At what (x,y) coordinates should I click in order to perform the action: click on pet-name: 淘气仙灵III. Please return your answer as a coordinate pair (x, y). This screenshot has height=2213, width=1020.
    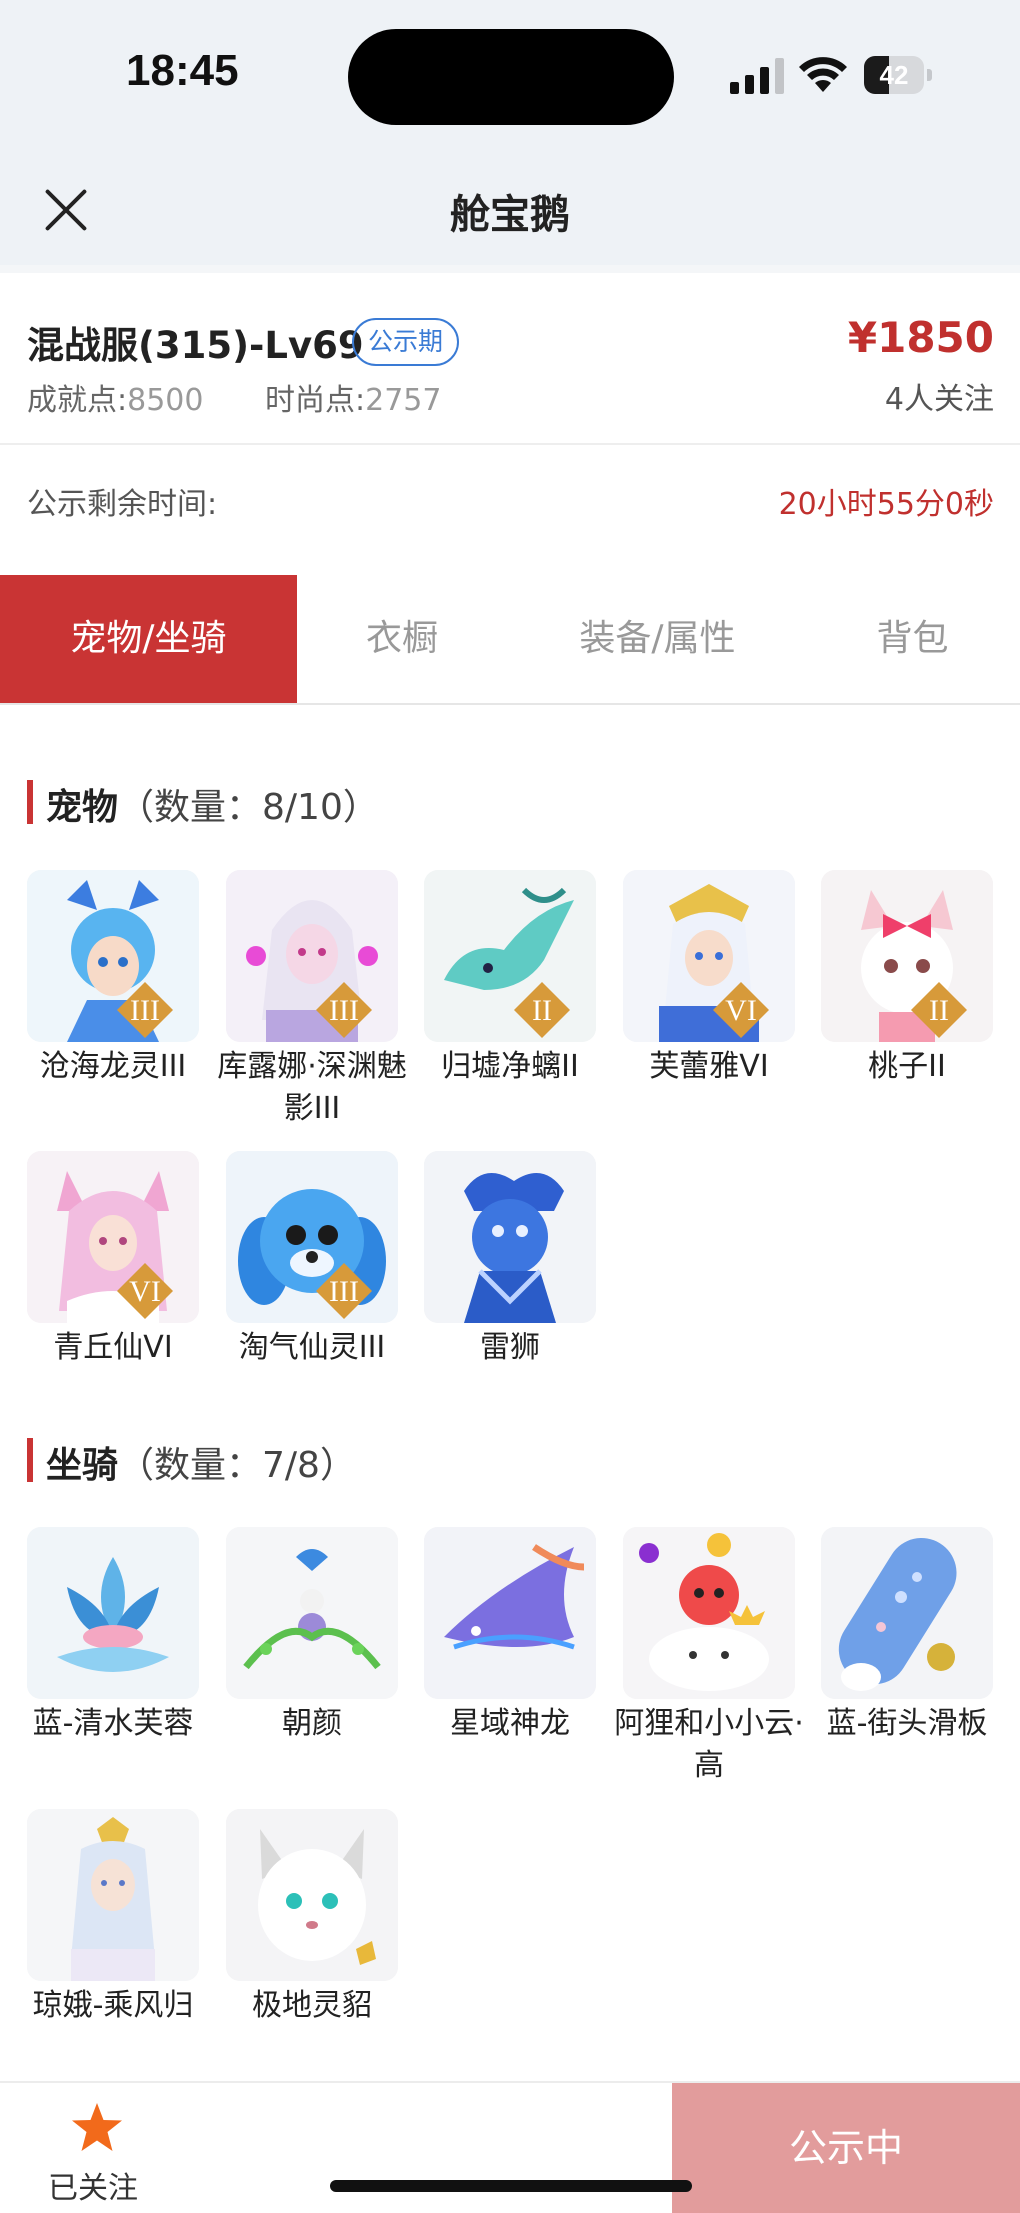
    Looking at the image, I should click on (312, 1347).